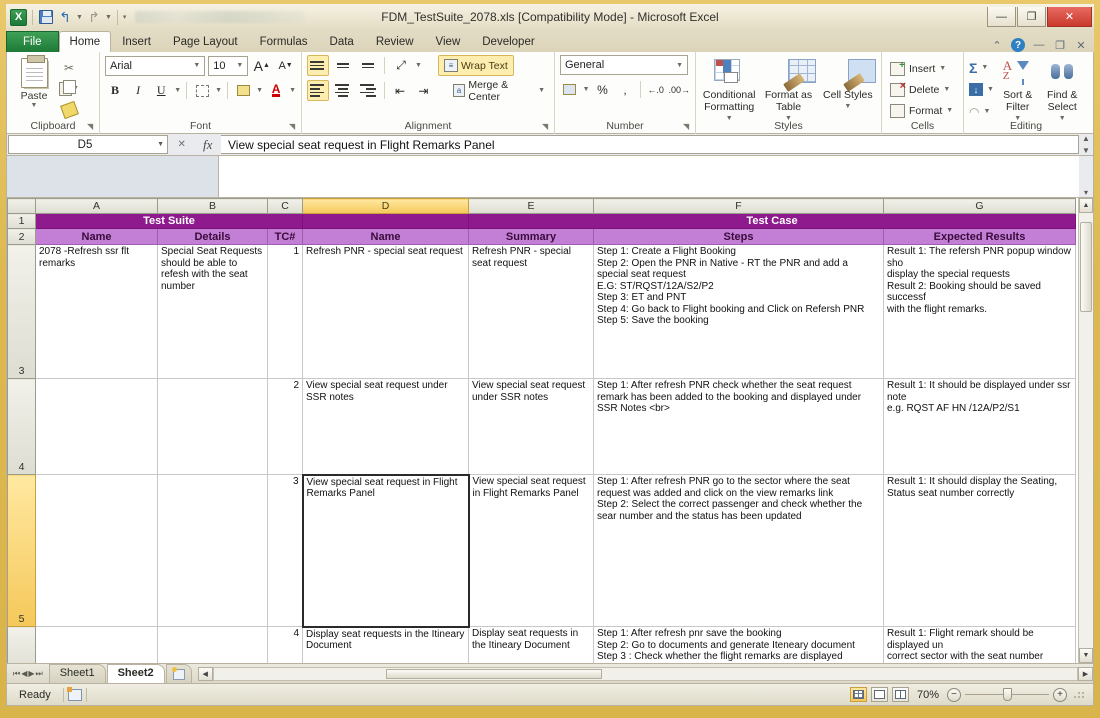 This screenshot has width=1100, height=718. I want to click on zoom-slider, so click(1007, 694).